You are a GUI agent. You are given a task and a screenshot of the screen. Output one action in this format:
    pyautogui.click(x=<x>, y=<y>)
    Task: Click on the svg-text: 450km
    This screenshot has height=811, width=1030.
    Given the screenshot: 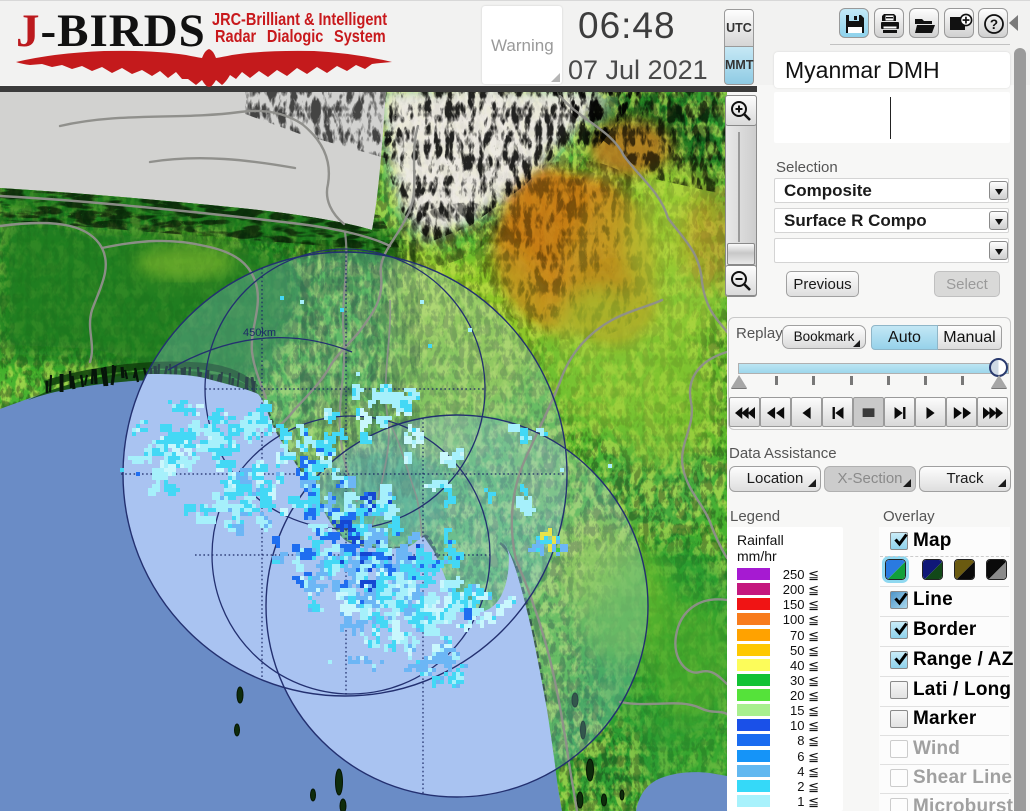 What is the action you would take?
    pyautogui.click(x=259, y=333)
    